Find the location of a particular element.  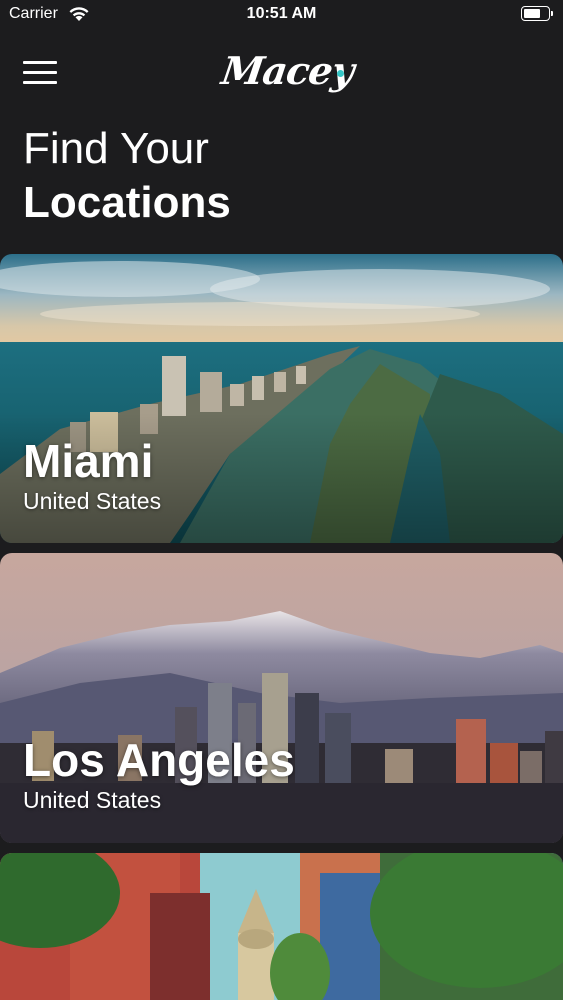

location-card-cartagena is located at coordinates (281, 926).